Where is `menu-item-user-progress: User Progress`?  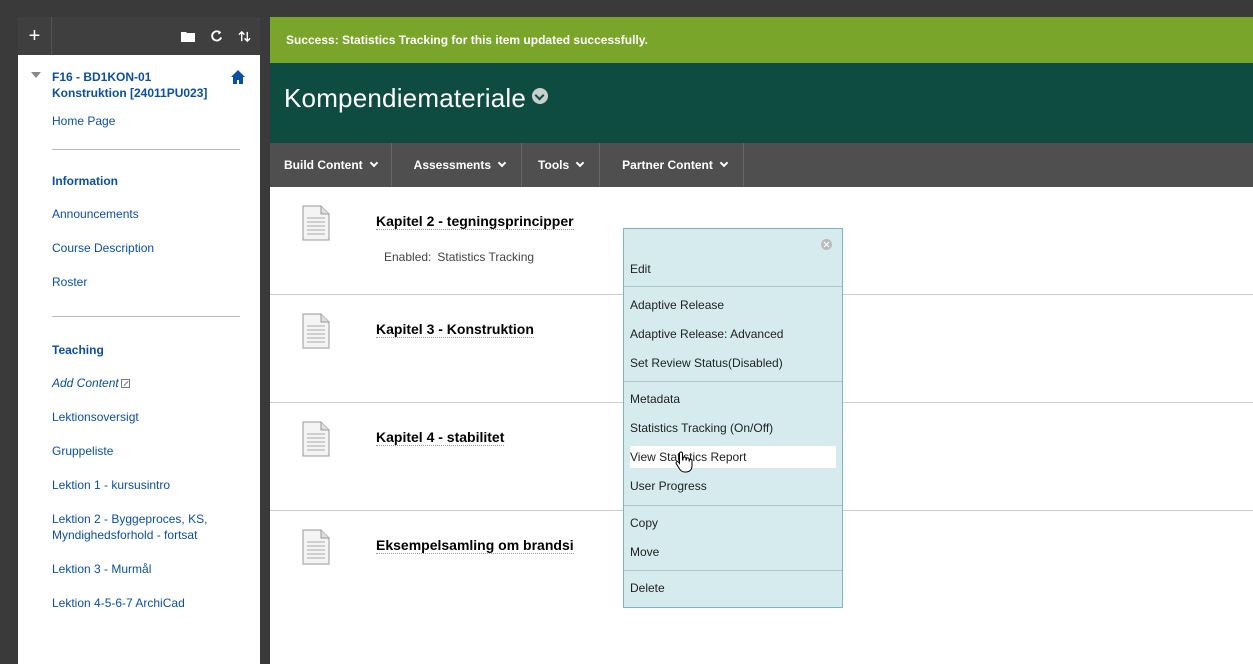 menu-item-user-progress: User Progress is located at coordinates (733, 486).